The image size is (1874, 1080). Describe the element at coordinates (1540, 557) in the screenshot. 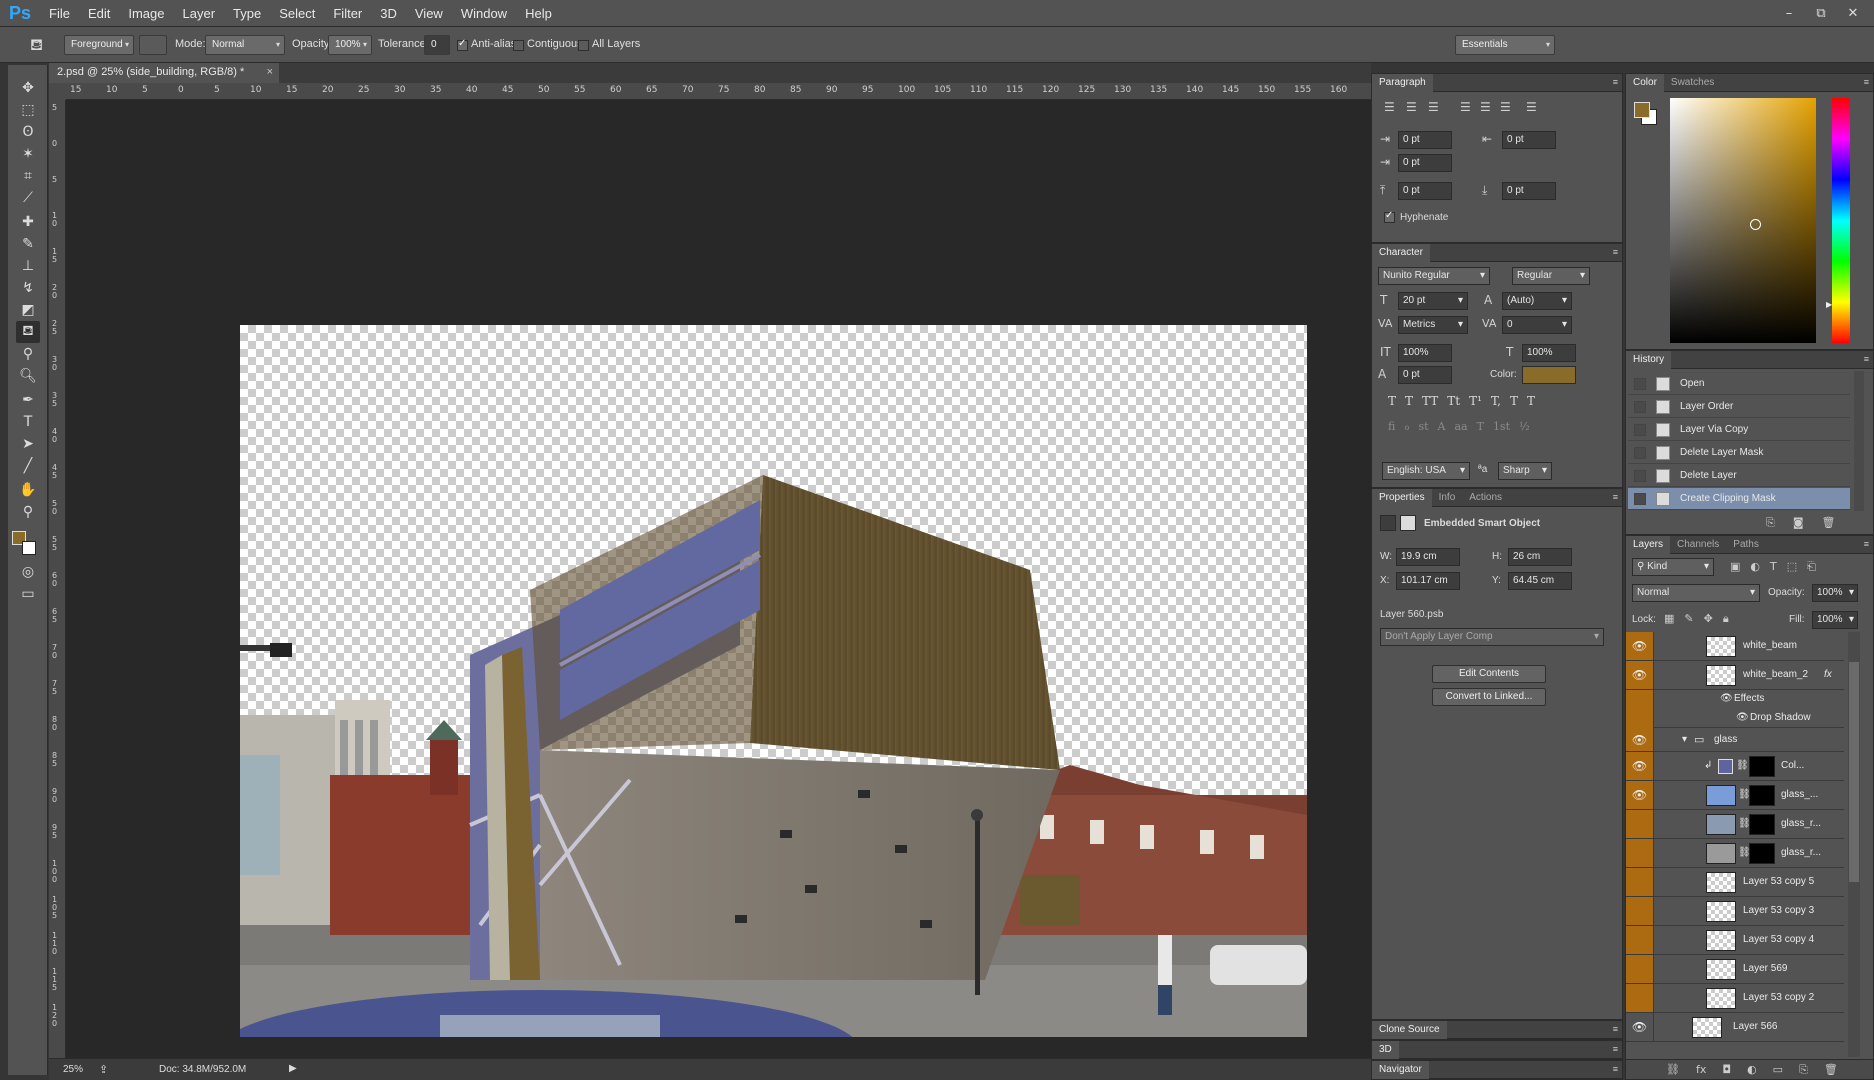

I see `height-field: 26 cm` at that location.